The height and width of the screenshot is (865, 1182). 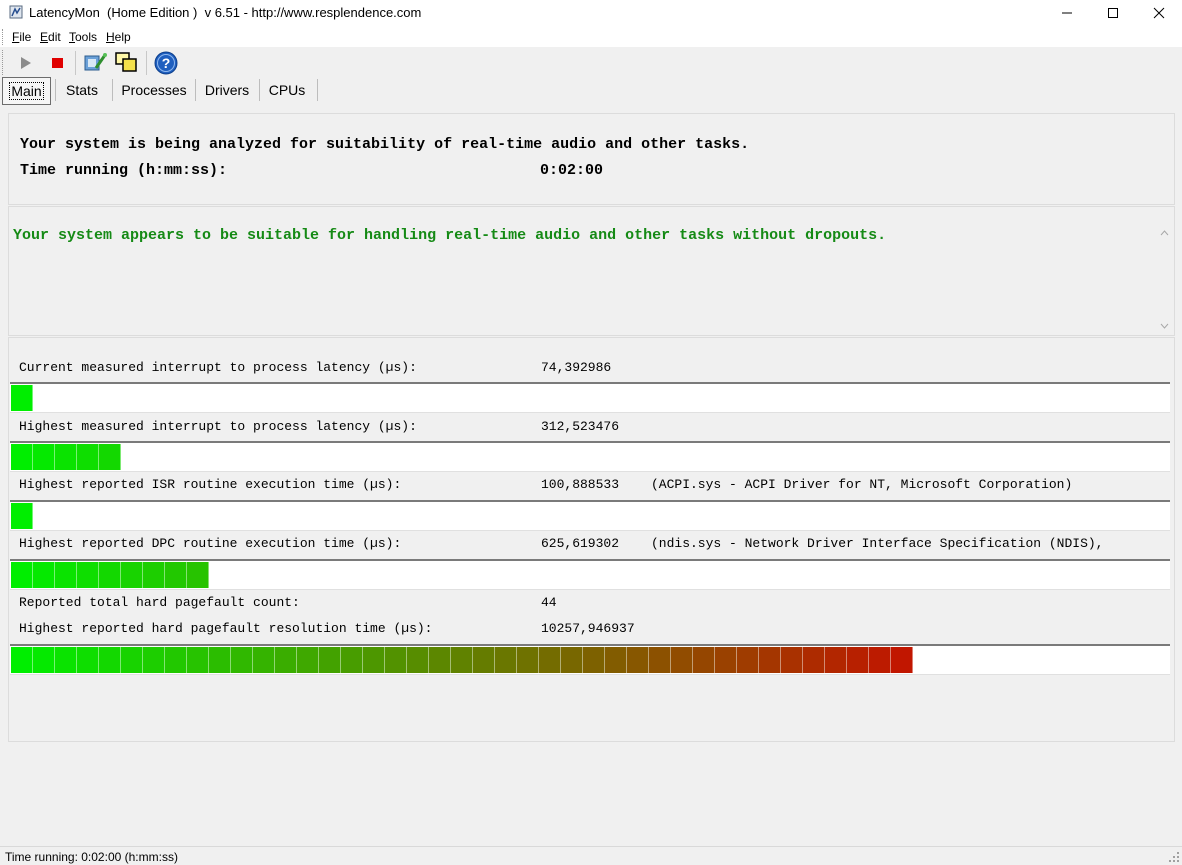 I want to click on minimize-button, so click(x=1067, y=13).